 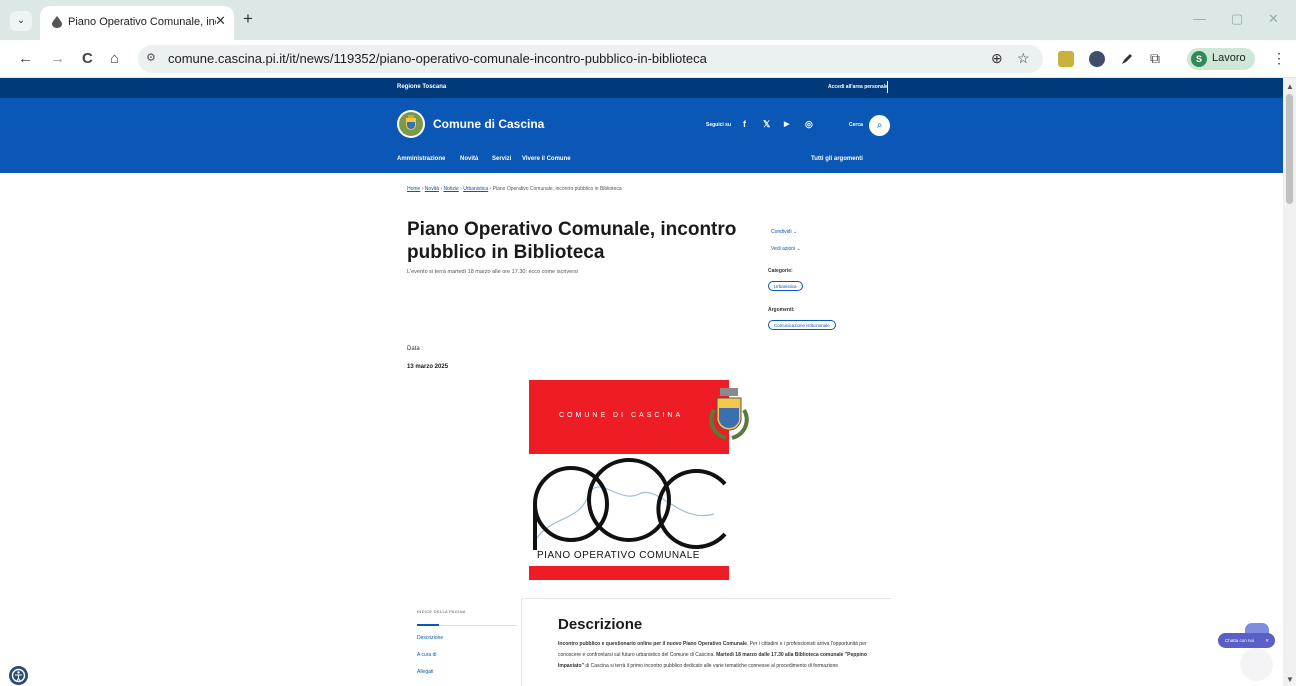 I want to click on accessibility-icon, so click(x=18, y=675).